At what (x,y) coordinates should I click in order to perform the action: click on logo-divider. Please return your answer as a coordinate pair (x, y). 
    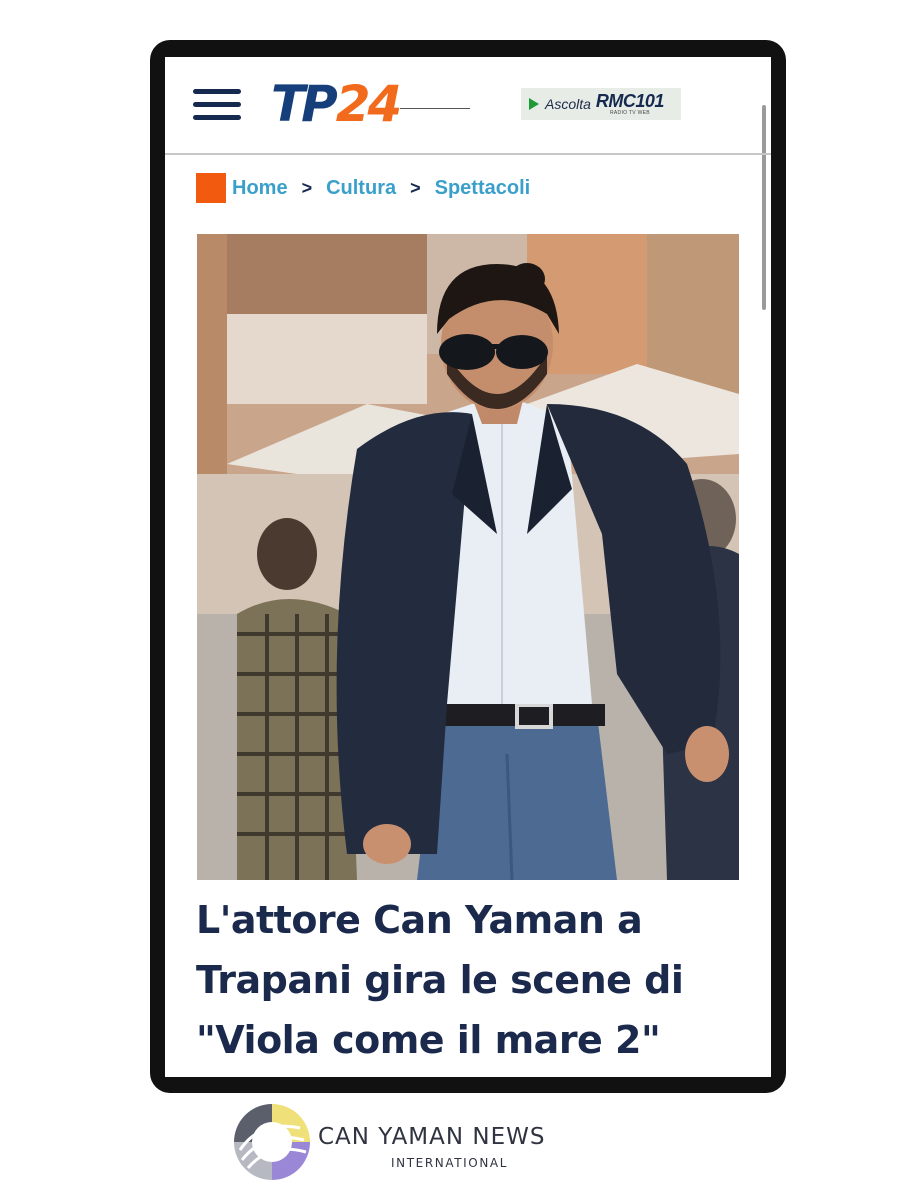
    Looking at the image, I should click on (435, 108).